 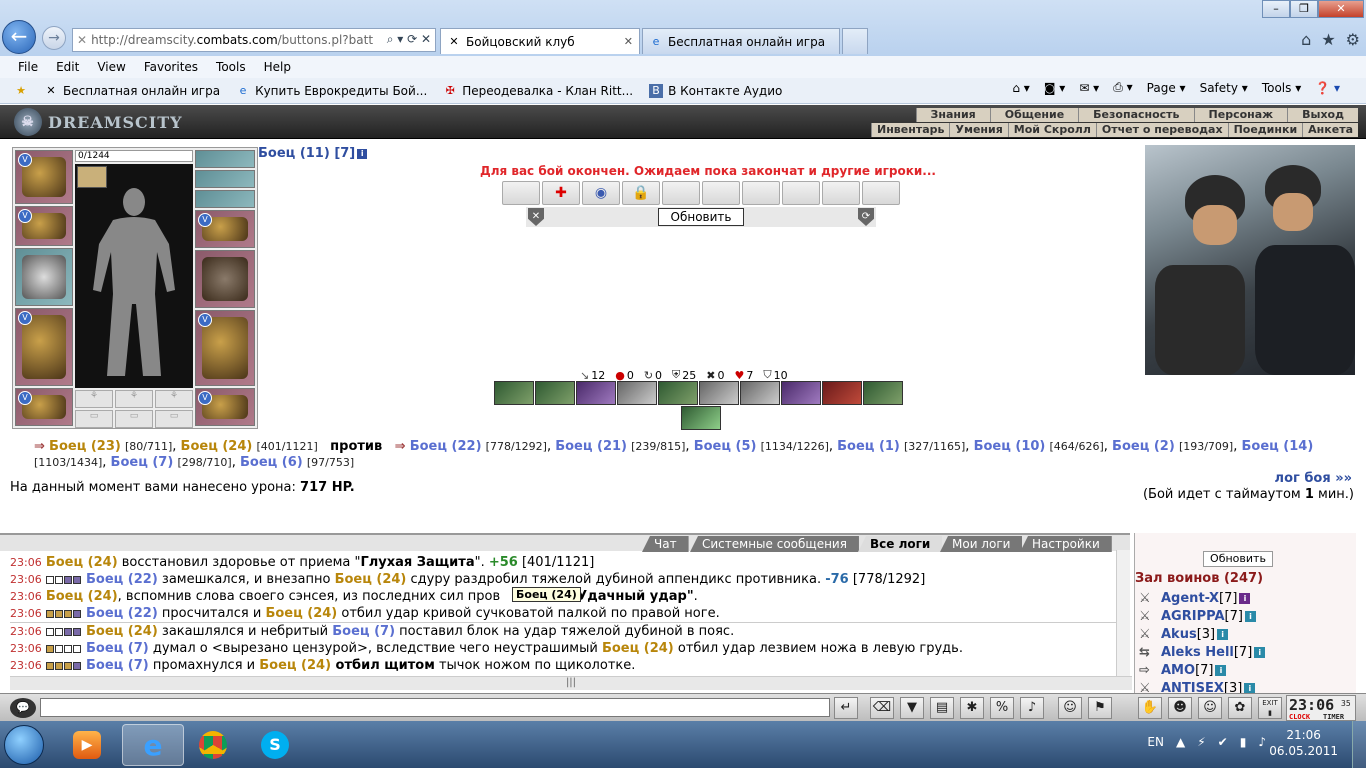 What do you see at coordinates (665, 544) in the screenshot?
I see `tab-chat: Чат` at bounding box center [665, 544].